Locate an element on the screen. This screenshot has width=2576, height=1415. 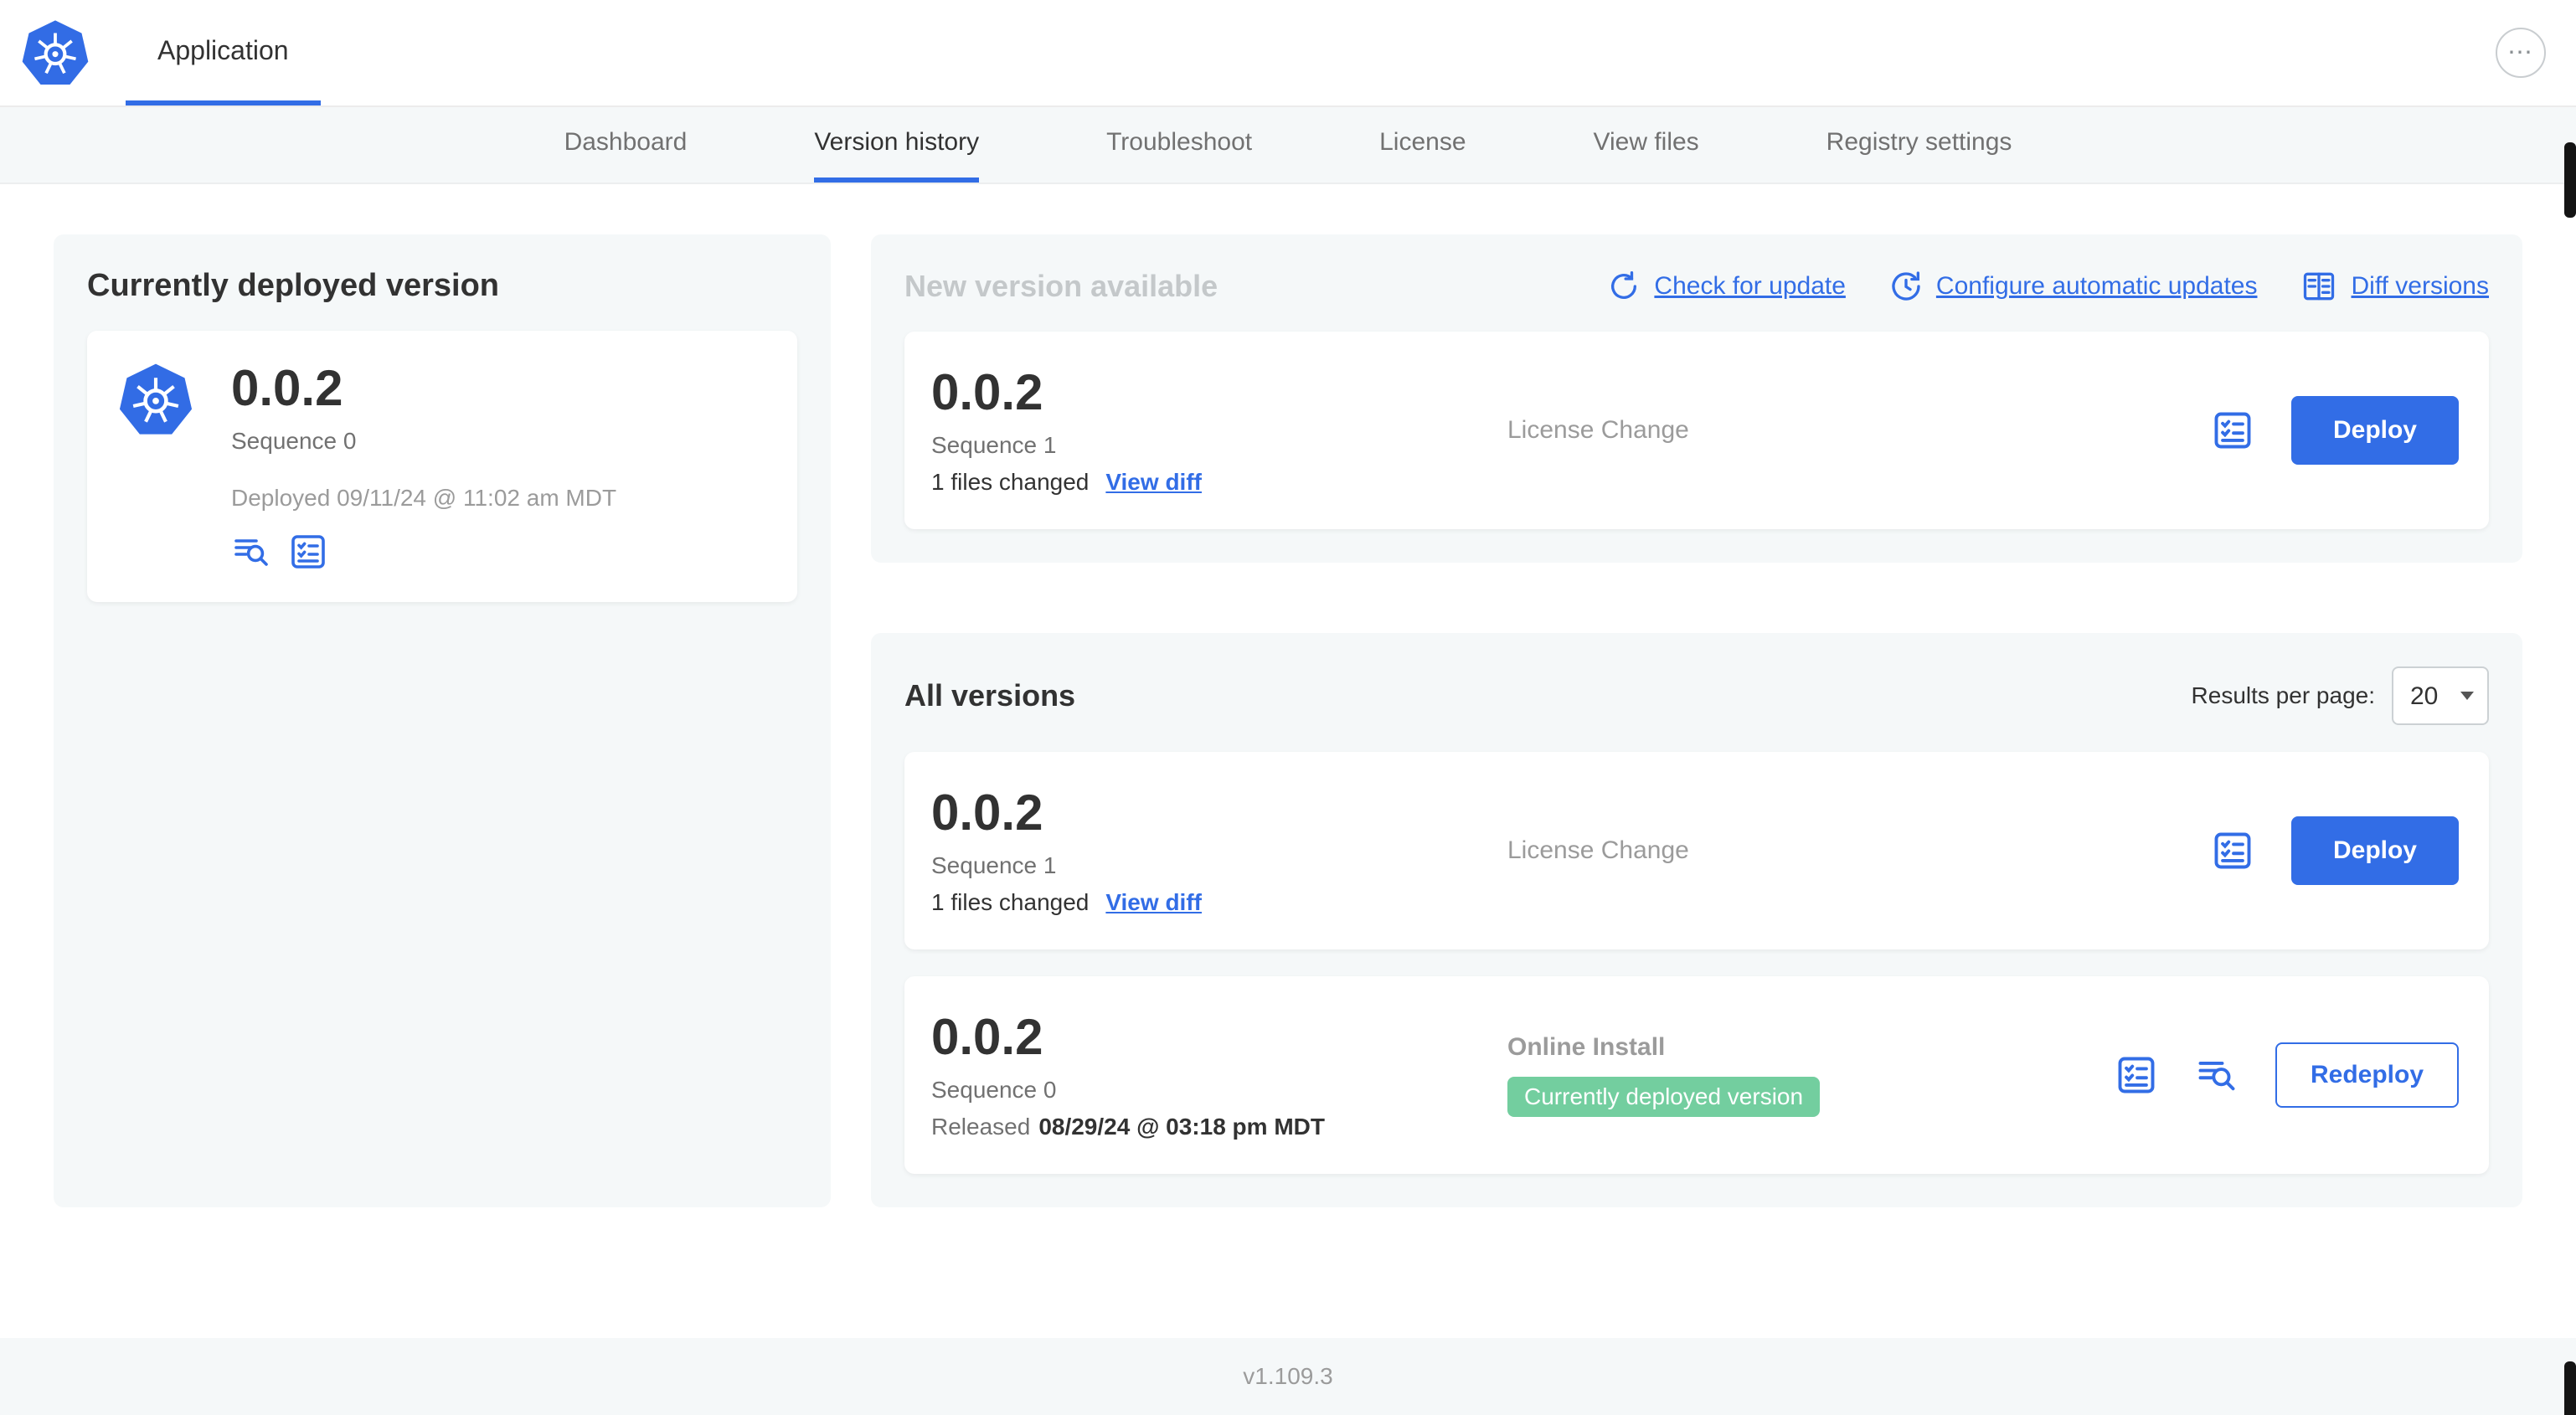
new-version-title: New version available is located at coordinates (1061, 286).